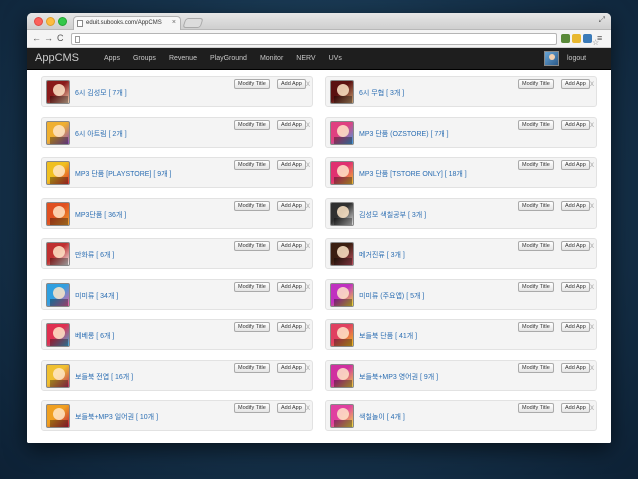  Describe the element at coordinates (413, 174) in the screenshot. I see `group-title-link: MP3 단품 [TSTORE ONLY] [ 18개 ]` at that location.